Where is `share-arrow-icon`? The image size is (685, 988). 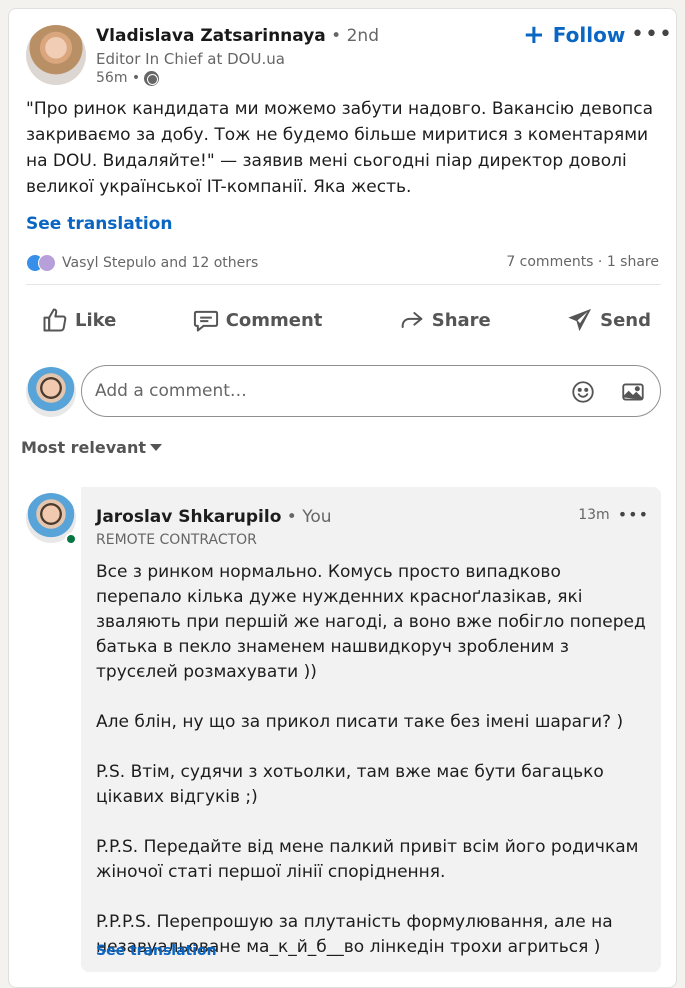 share-arrow-icon is located at coordinates (412, 320).